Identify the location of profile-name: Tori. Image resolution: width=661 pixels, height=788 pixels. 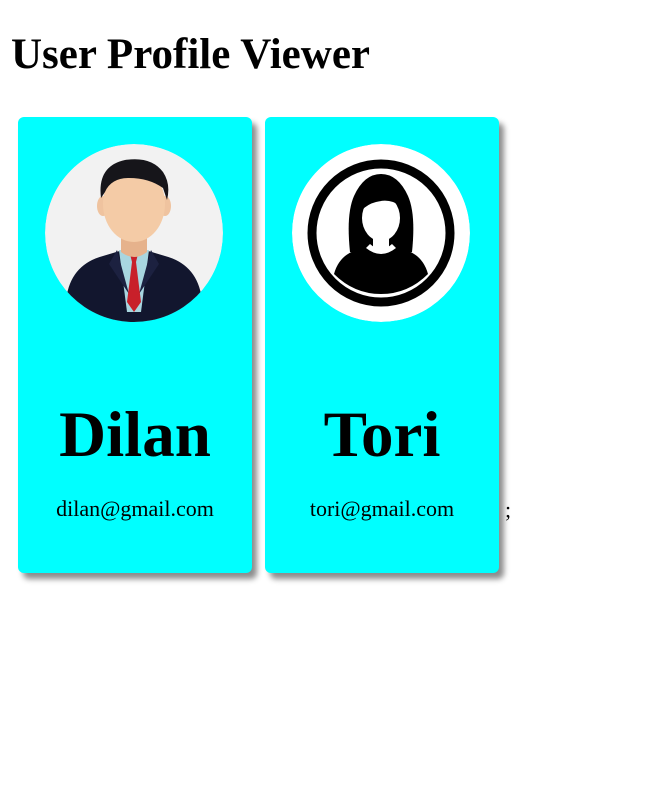
(382, 435).